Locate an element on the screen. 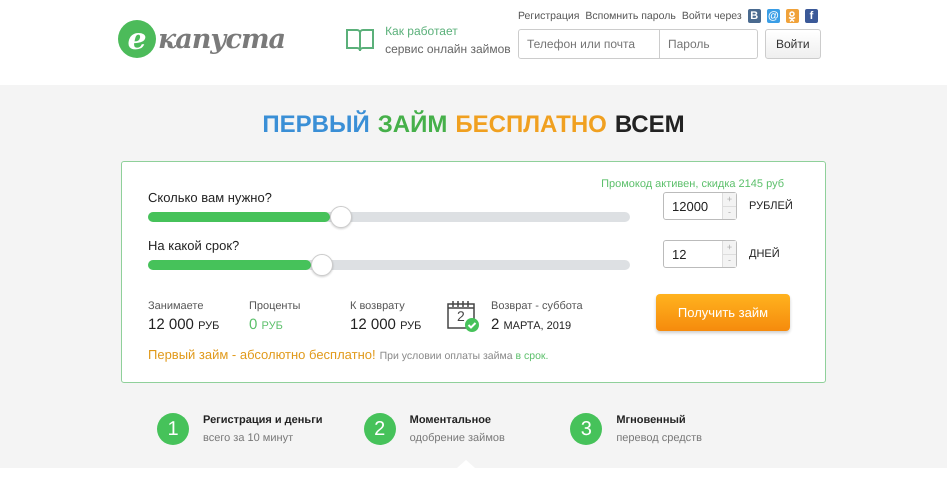 This screenshot has height=491, width=947. summary-label: Возврат - суббота is located at coordinates (537, 306).